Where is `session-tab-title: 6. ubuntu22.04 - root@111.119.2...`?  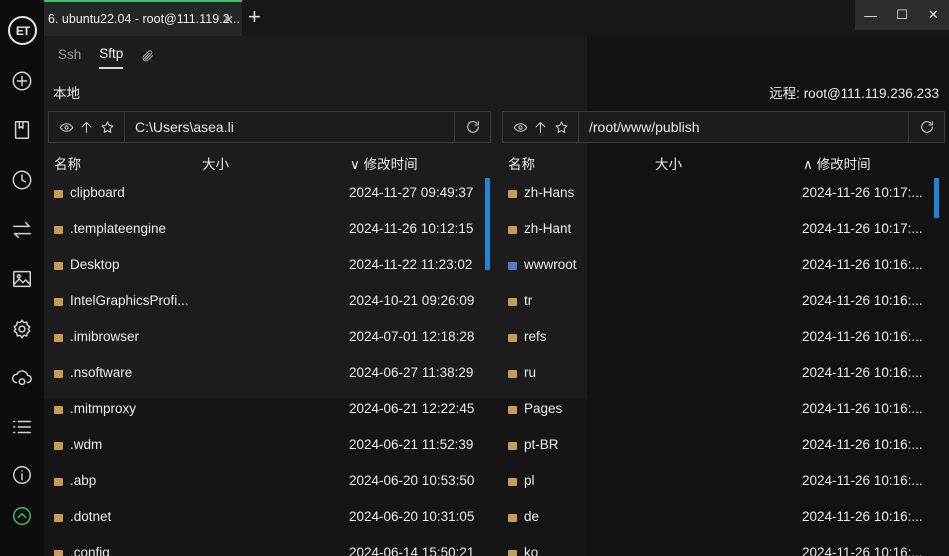 session-tab-title: 6. ubuntu22.04 - root@111.119.2... is located at coordinates (144, 19).